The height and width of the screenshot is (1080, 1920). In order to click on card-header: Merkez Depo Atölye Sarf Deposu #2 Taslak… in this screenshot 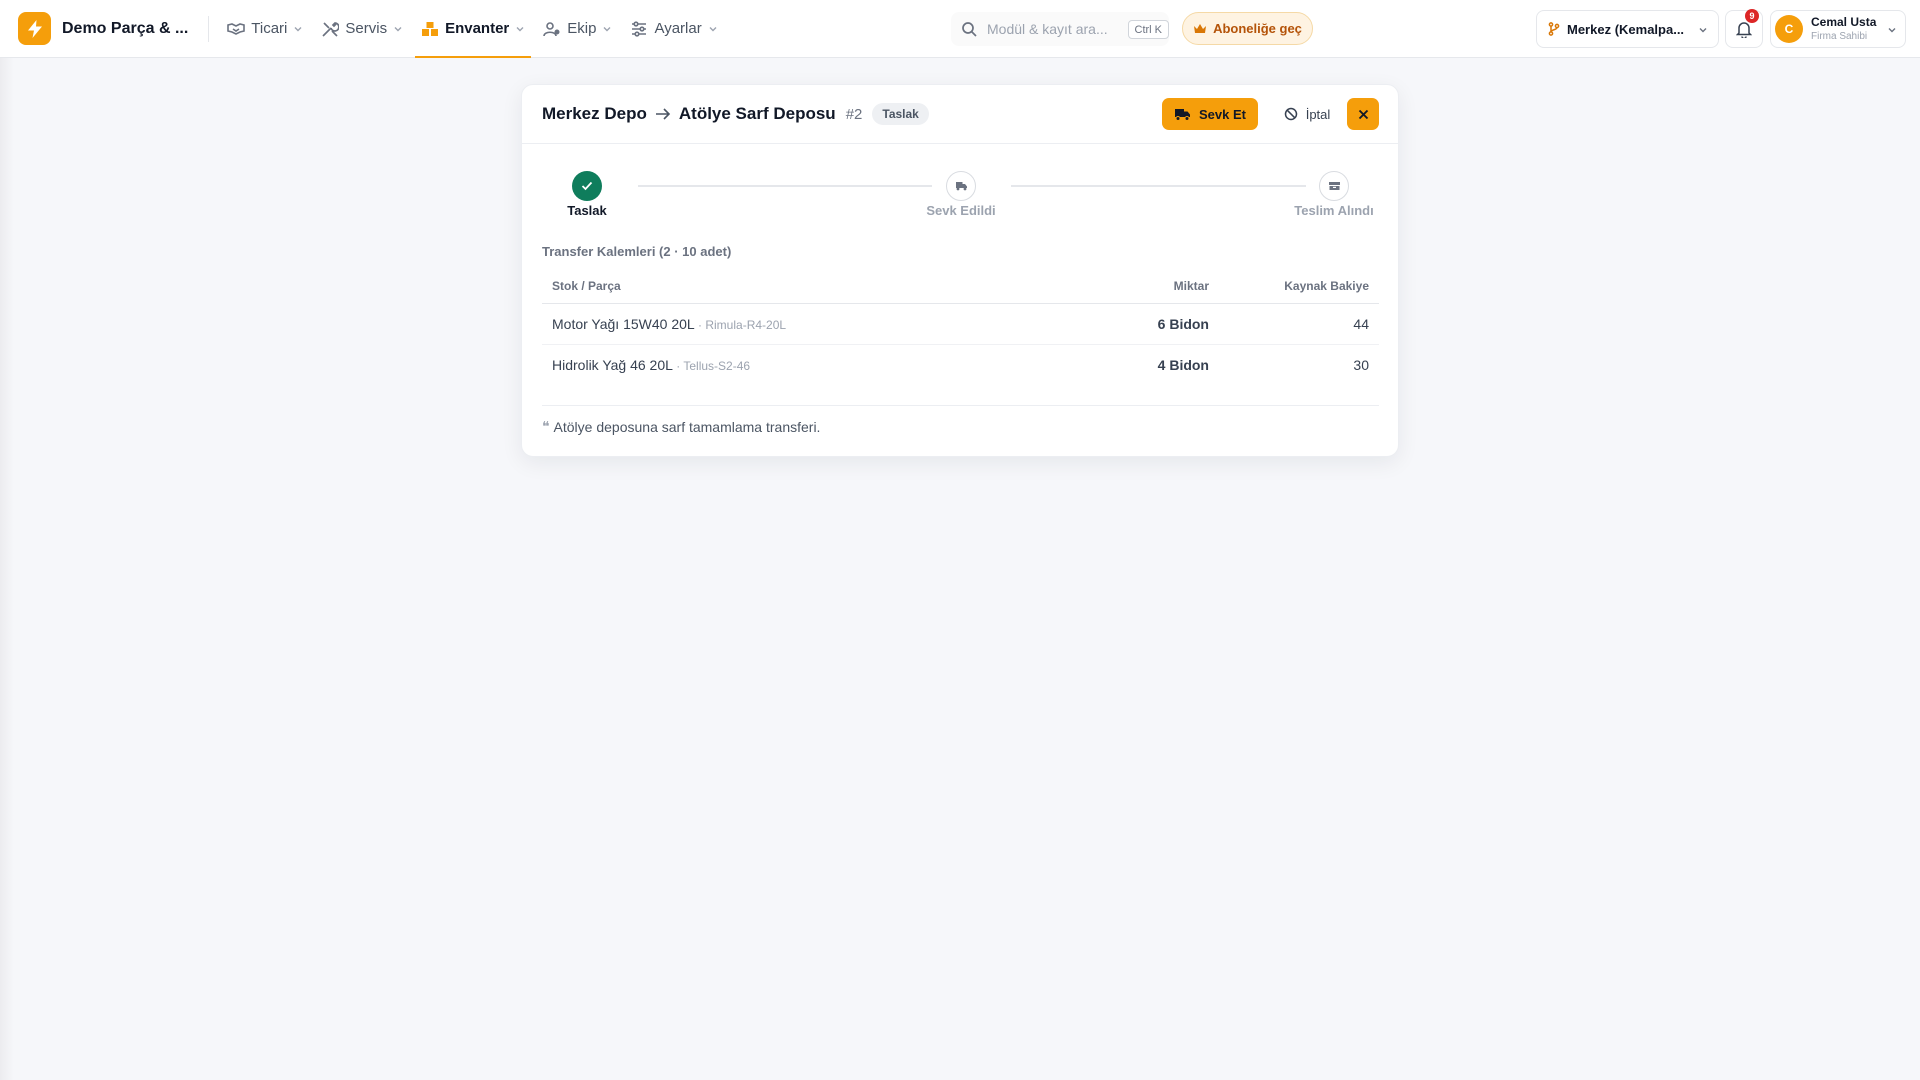, I will do `click(960, 114)`.